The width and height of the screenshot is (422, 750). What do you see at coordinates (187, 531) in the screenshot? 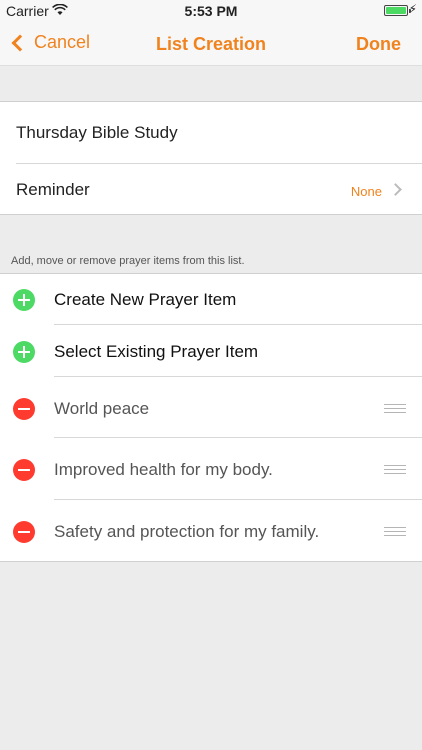
I see `prayer-item-label: Safety and protection for my family.` at bounding box center [187, 531].